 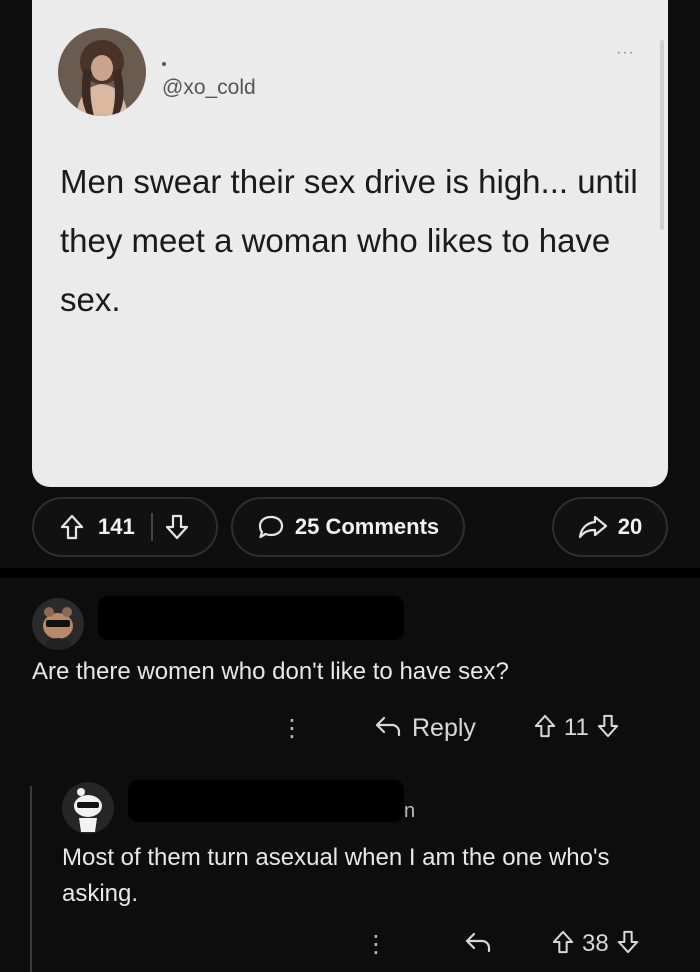 What do you see at coordinates (501, 944) in the screenshot?
I see `reply-actions: ⋮ 38` at bounding box center [501, 944].